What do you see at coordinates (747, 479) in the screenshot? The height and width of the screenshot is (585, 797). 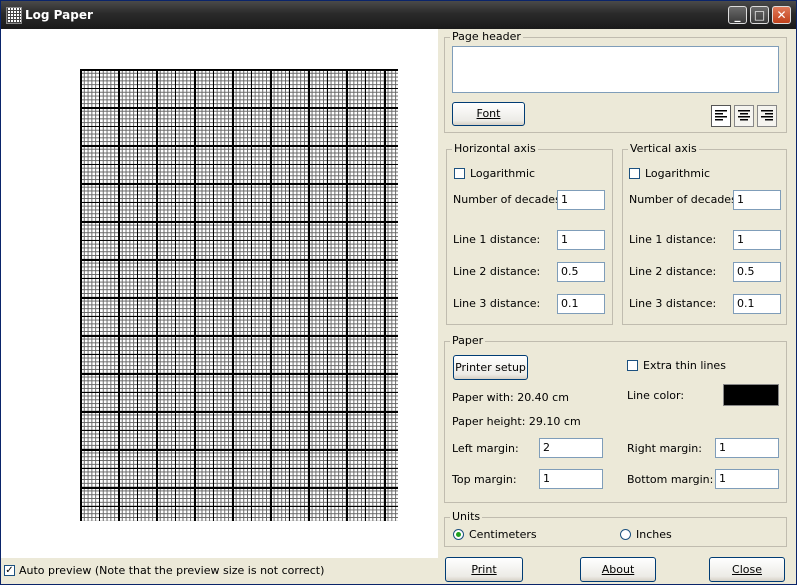 I see `bottom-margin-input: 1` at bounding box center [747, 479].